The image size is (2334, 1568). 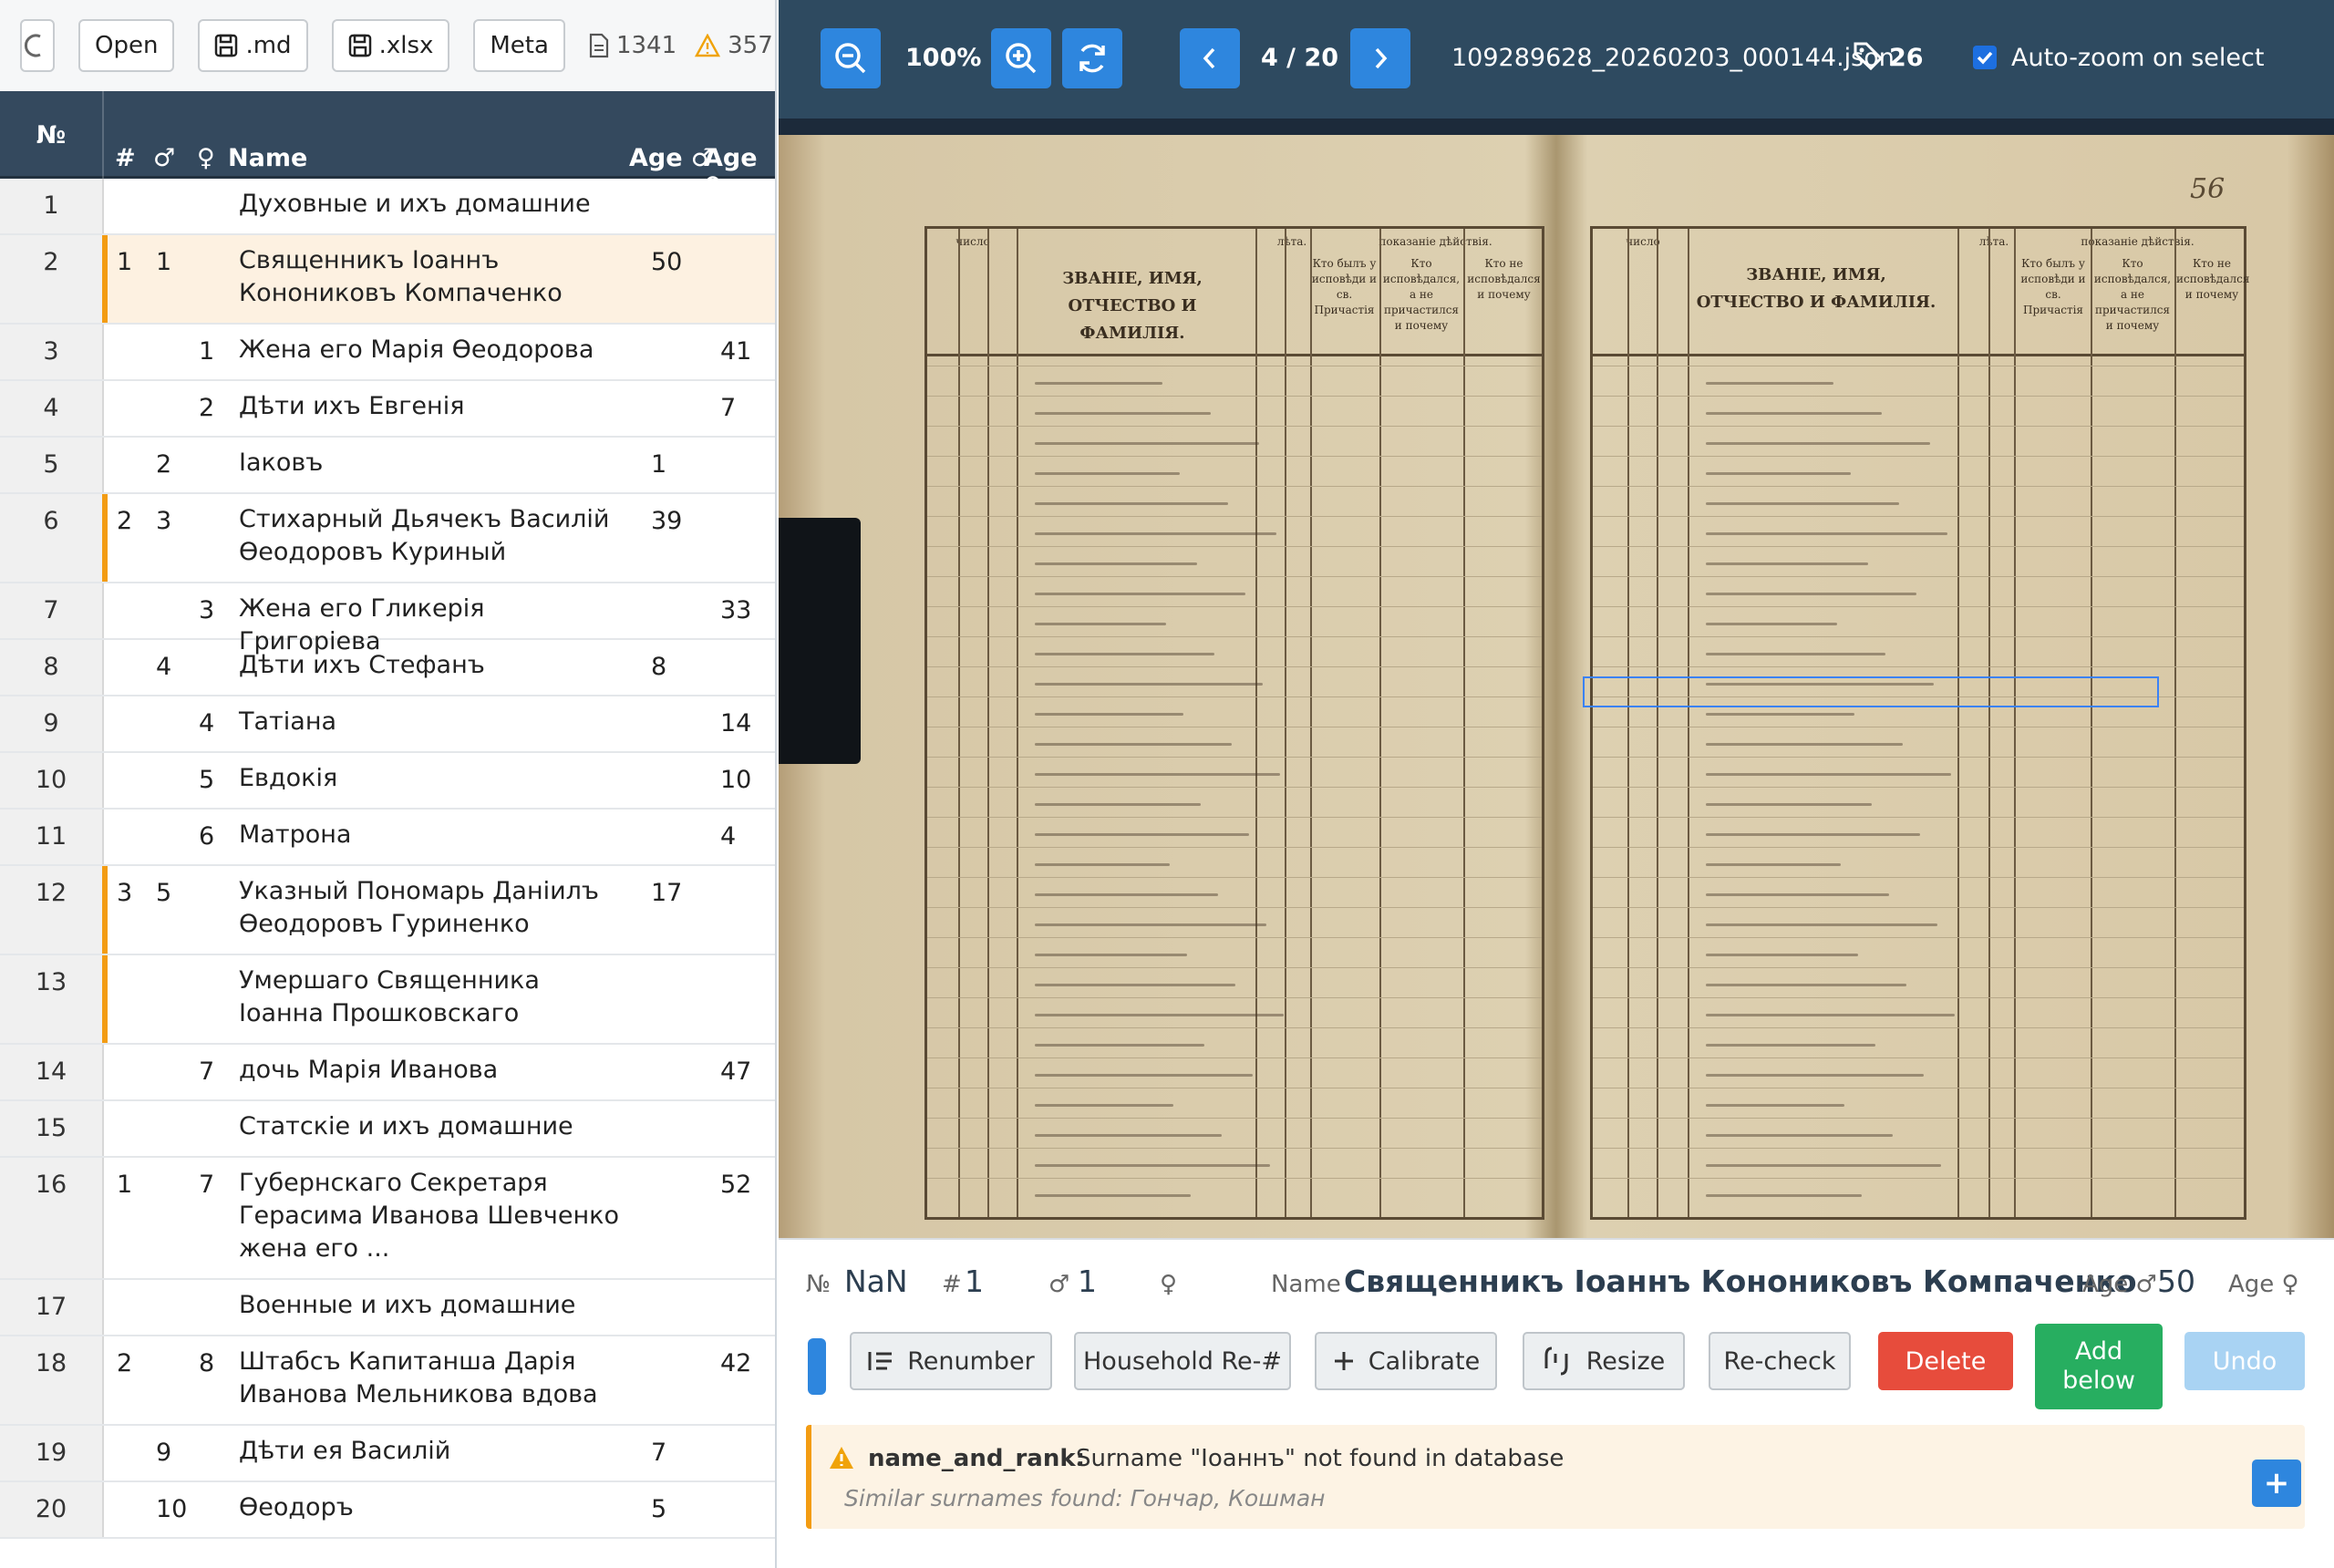 What do you see at coordinates (52, 206) in the screenshot?
I see `row-number: 1` at bounding box center [52, 206].